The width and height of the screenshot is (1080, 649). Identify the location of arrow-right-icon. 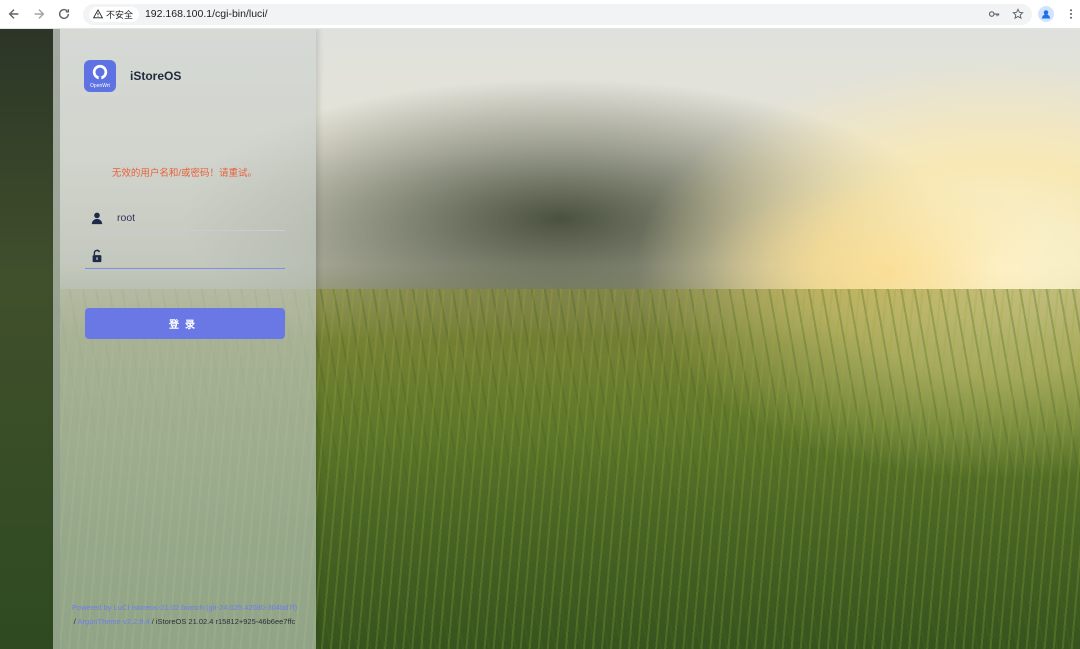
(39, 14).